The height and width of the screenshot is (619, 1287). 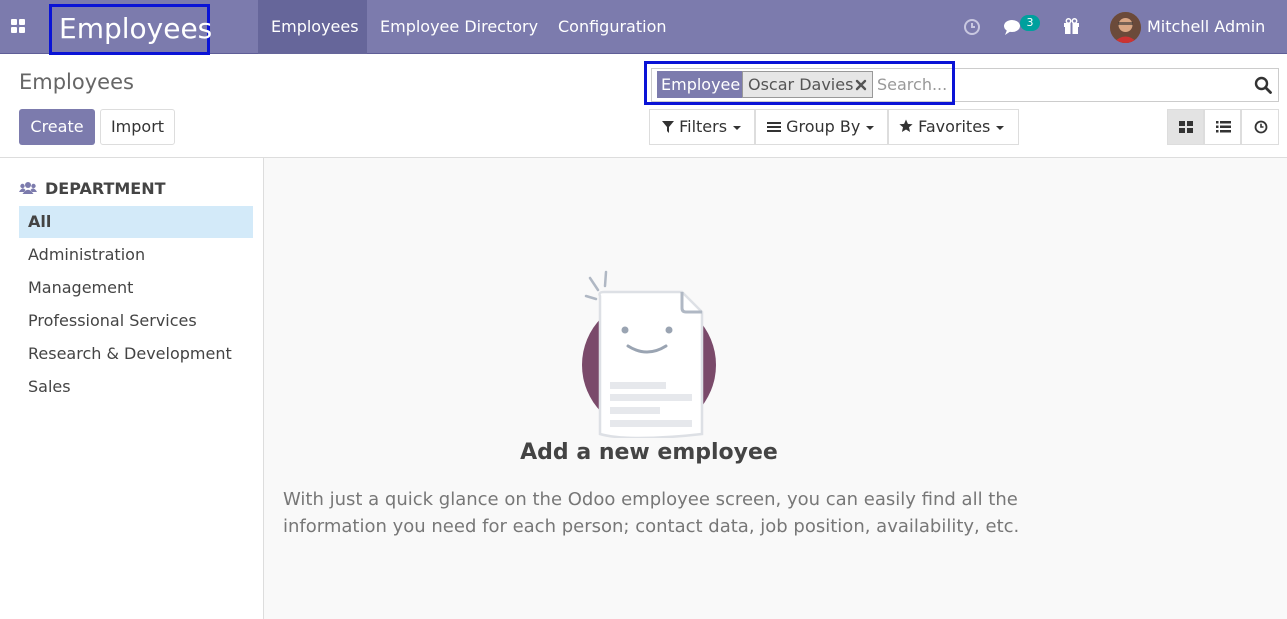 I want to click on breadcrumb: Employees, so click(x=76, y=82).